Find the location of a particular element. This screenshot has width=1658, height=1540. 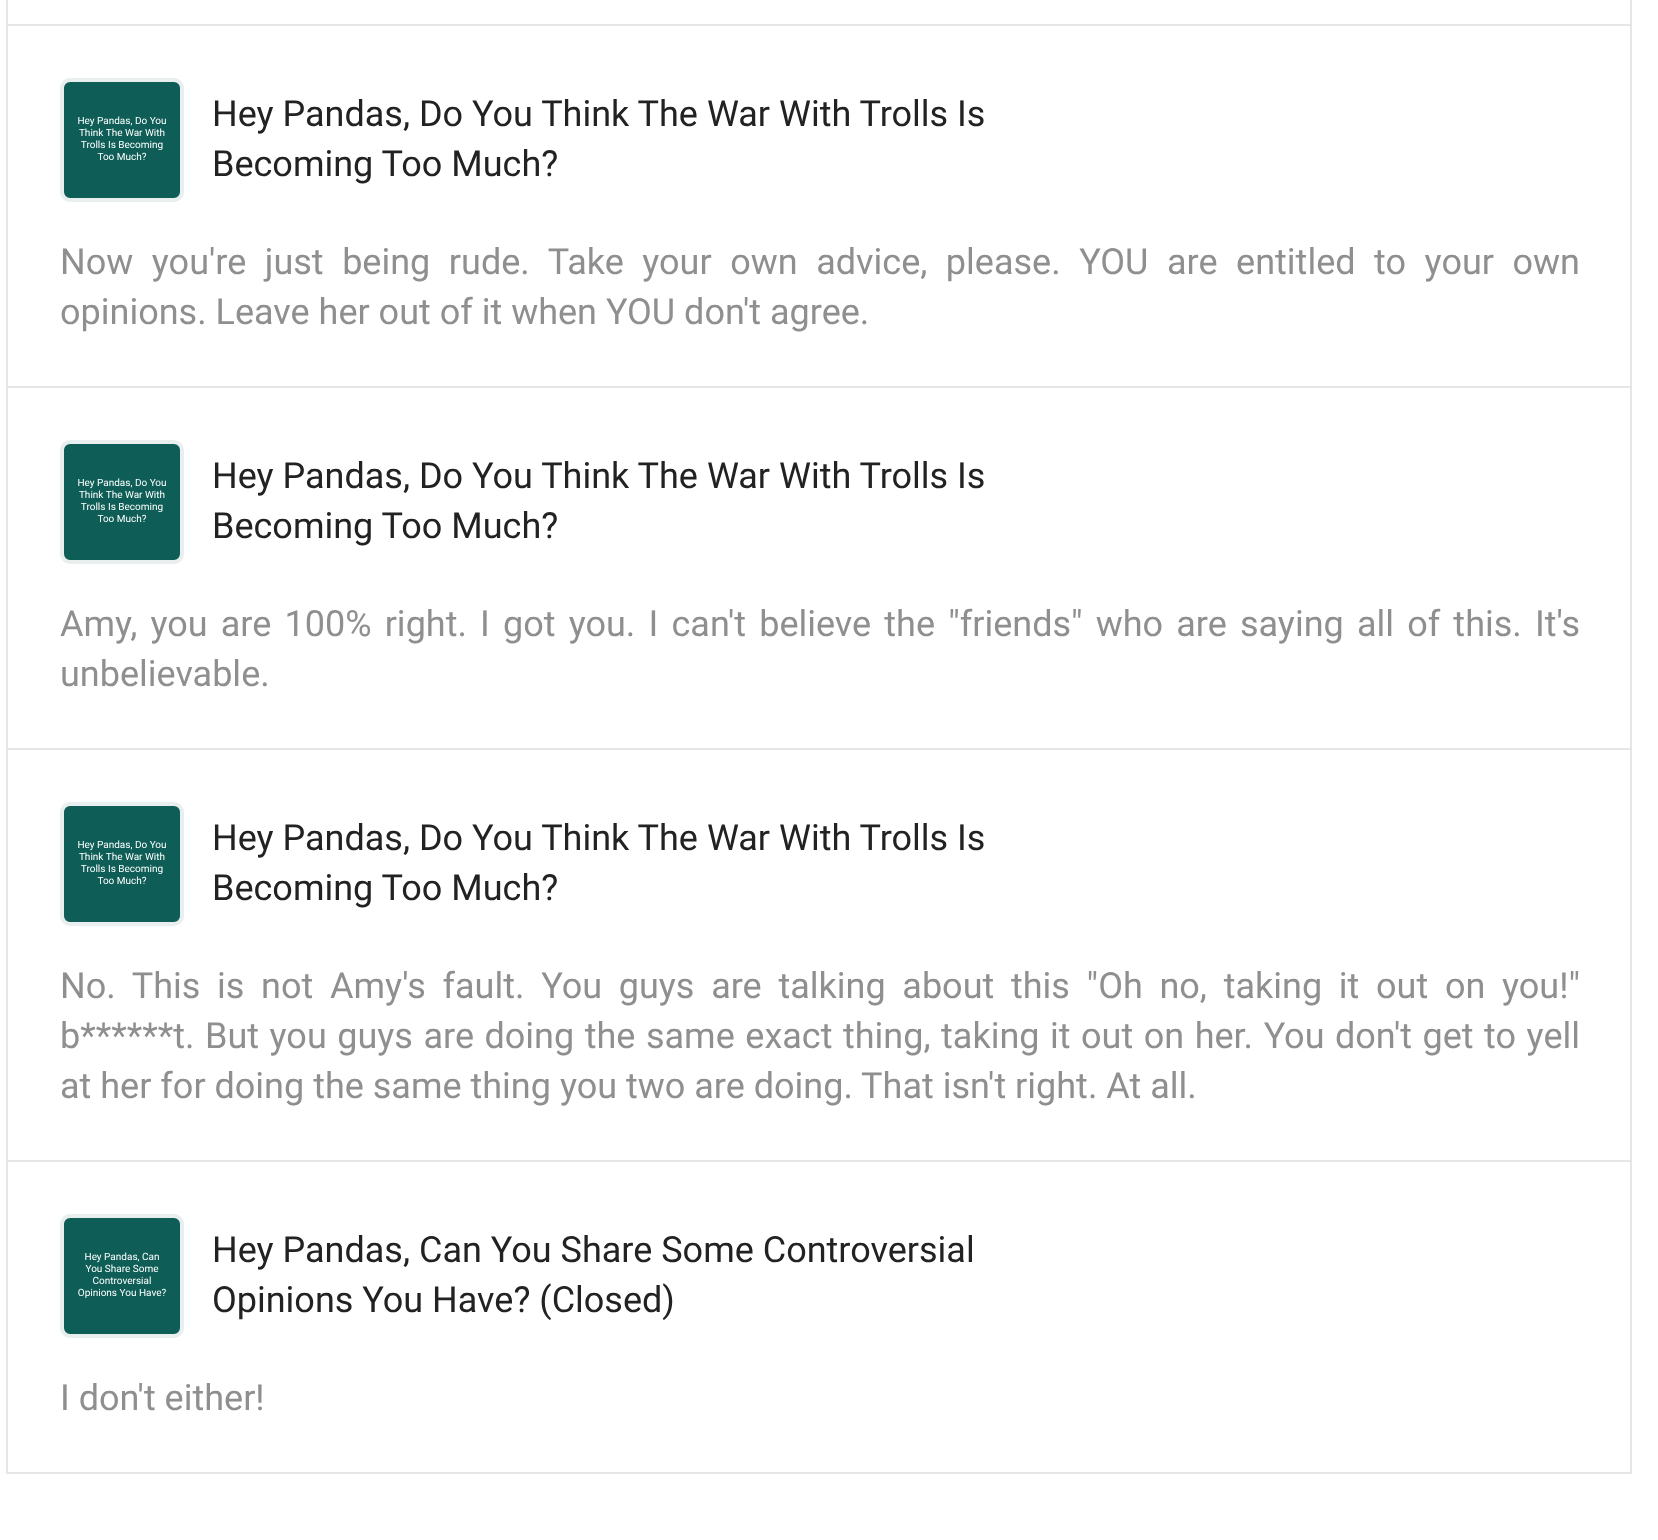

comment-text: No. This is not Amy's fault. You guys are talking about this "Oh no, taking it out on you!" b******t. But you guys are doing the same exact thing, taking it out on her. You don't get to yell at her for doing the same thing you two are doing. That isn't right. At all. is located at coordinates (820, 1038).